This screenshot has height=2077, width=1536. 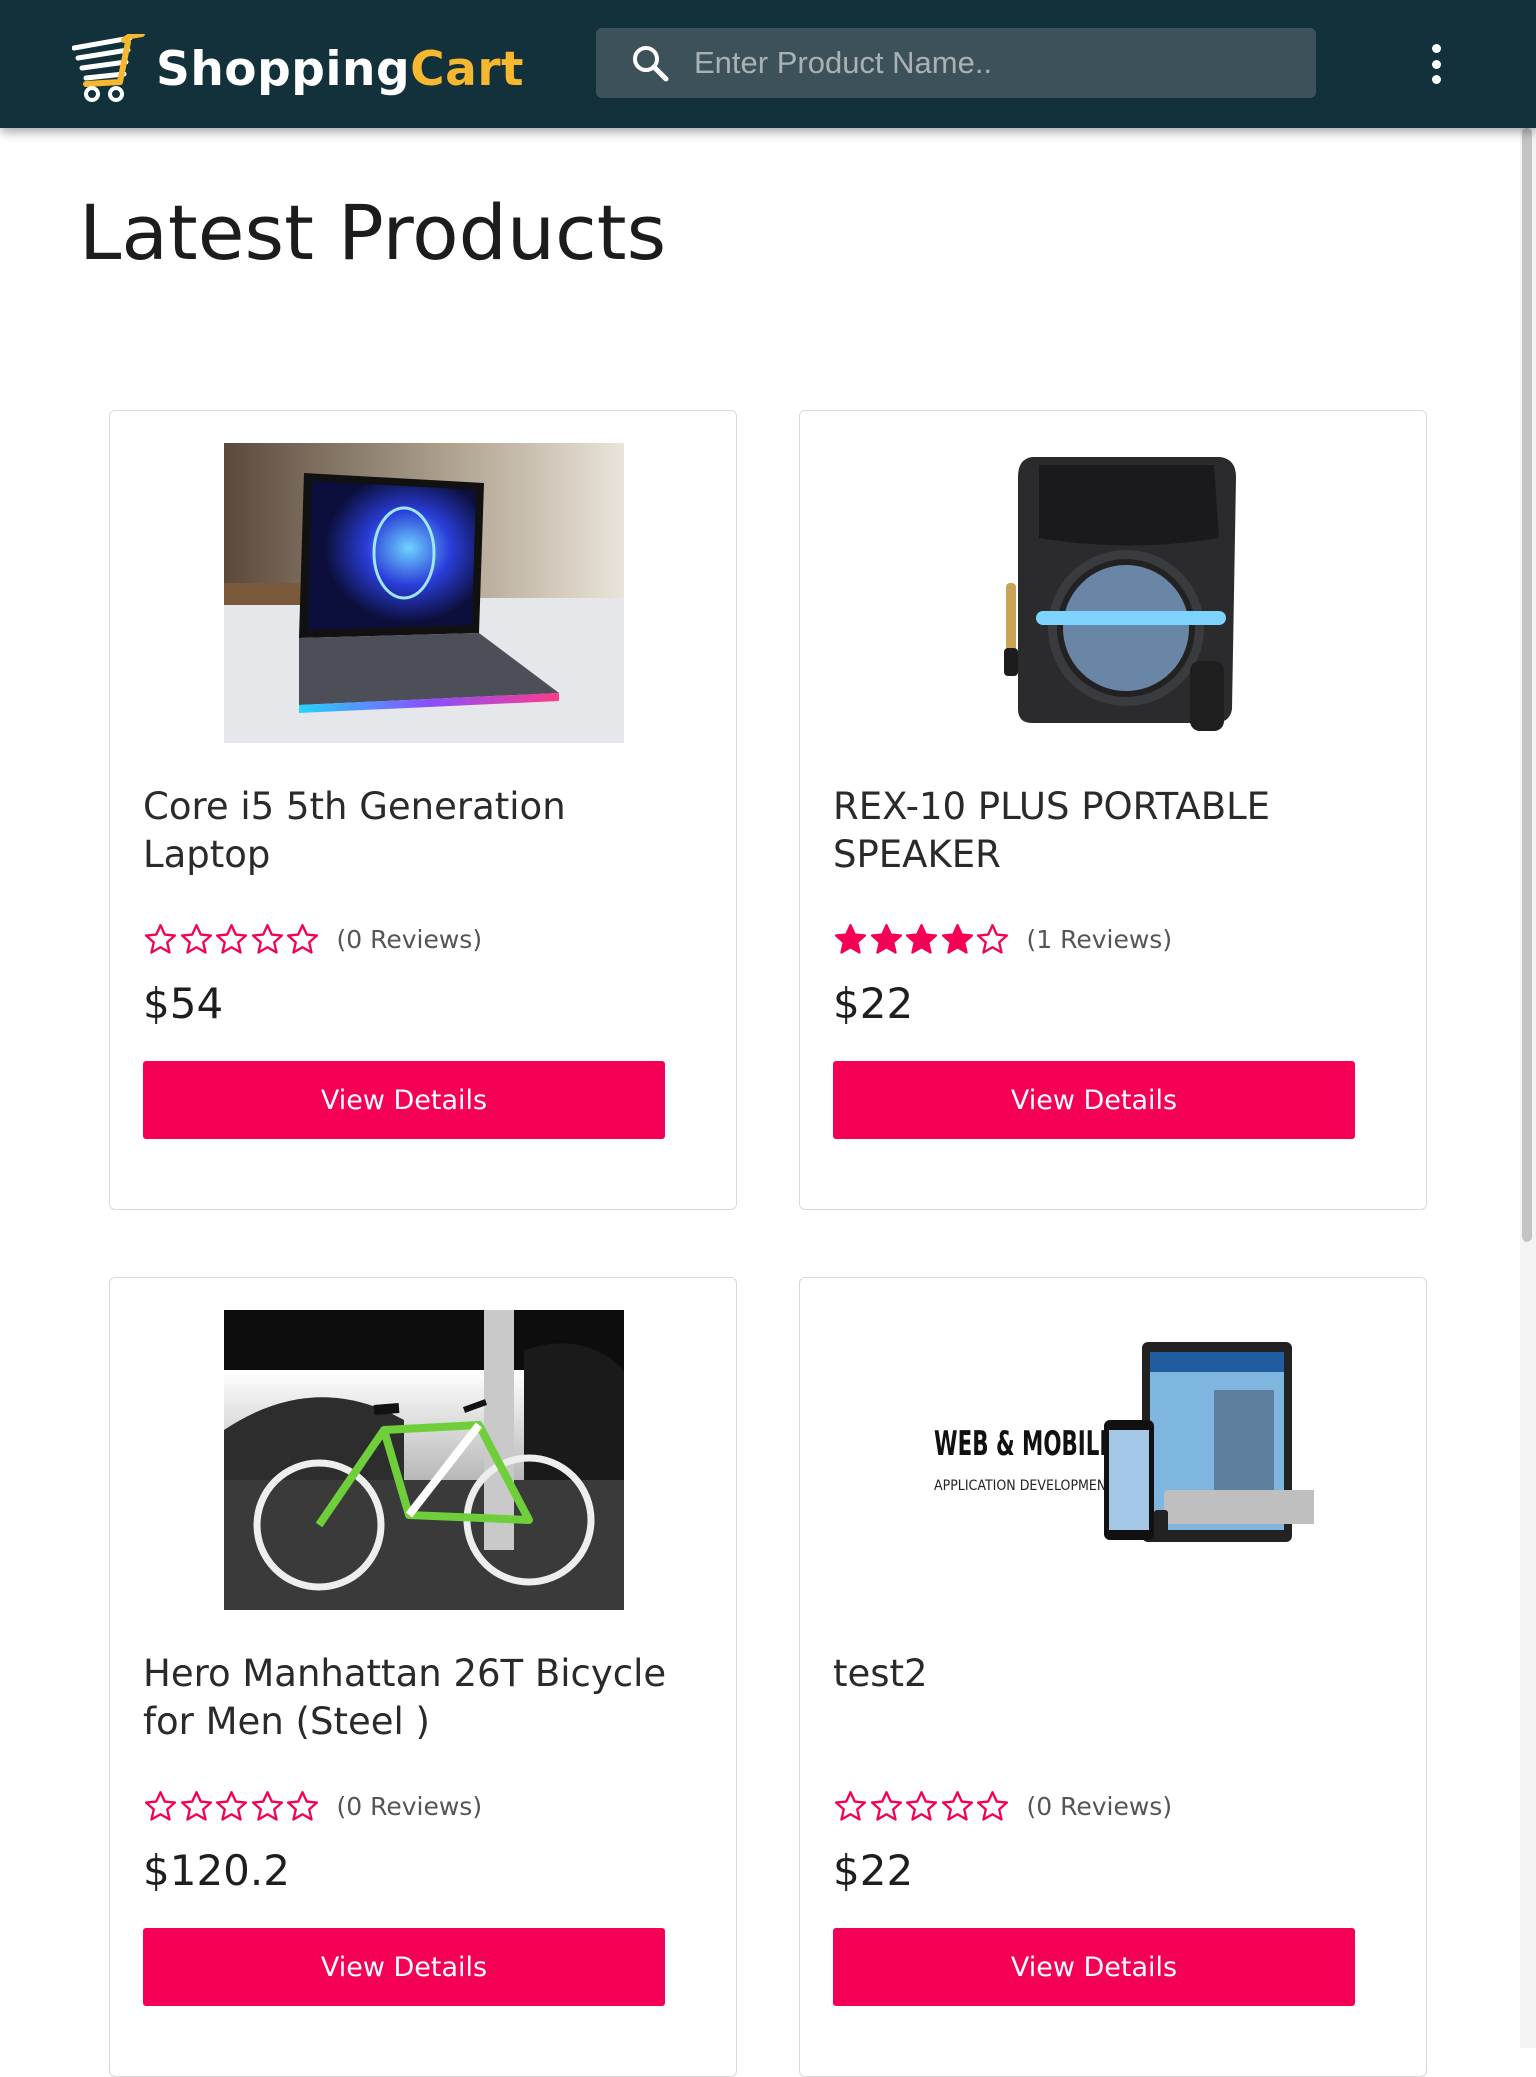 I want to click on search-bar, so click(x=956, y=63).